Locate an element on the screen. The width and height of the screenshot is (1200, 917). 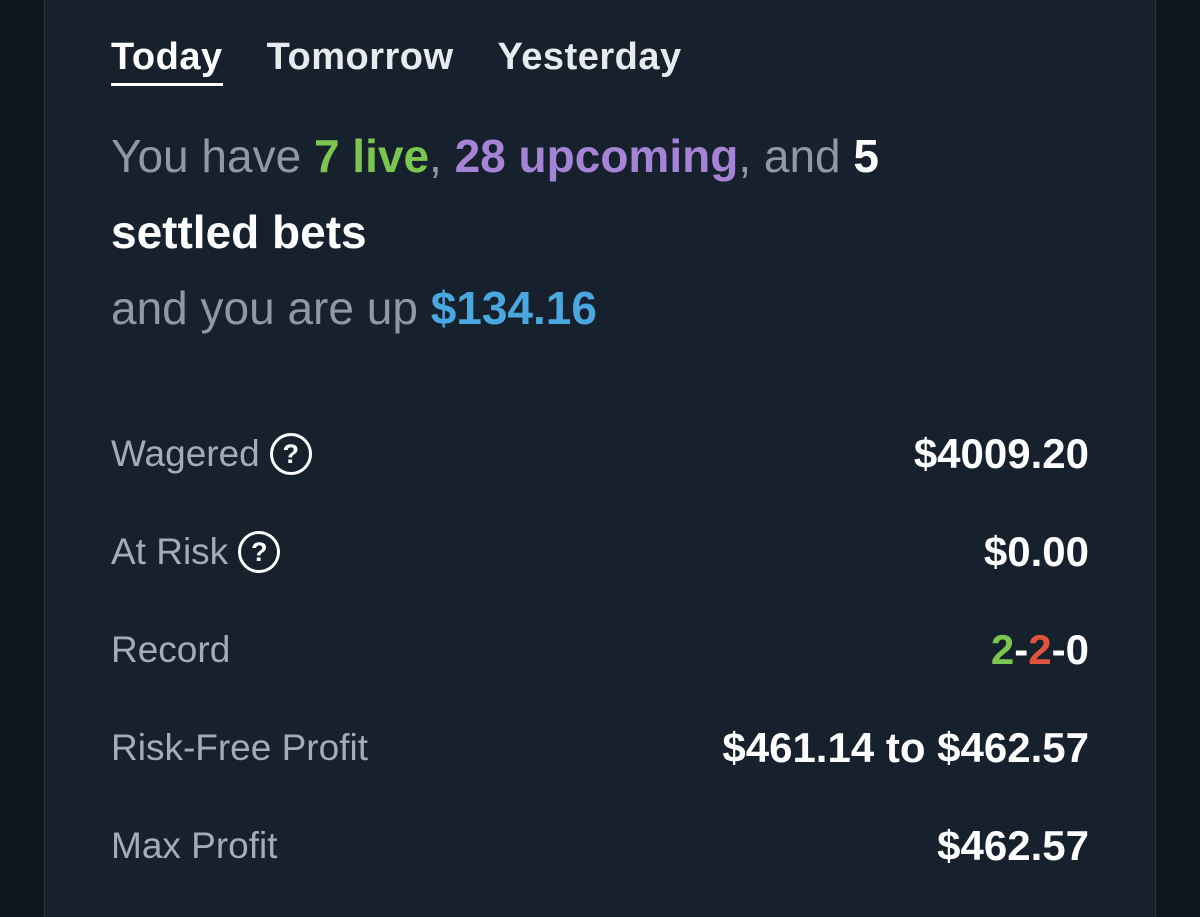
record-losses: 2 is located at coordinates (1040, 649).